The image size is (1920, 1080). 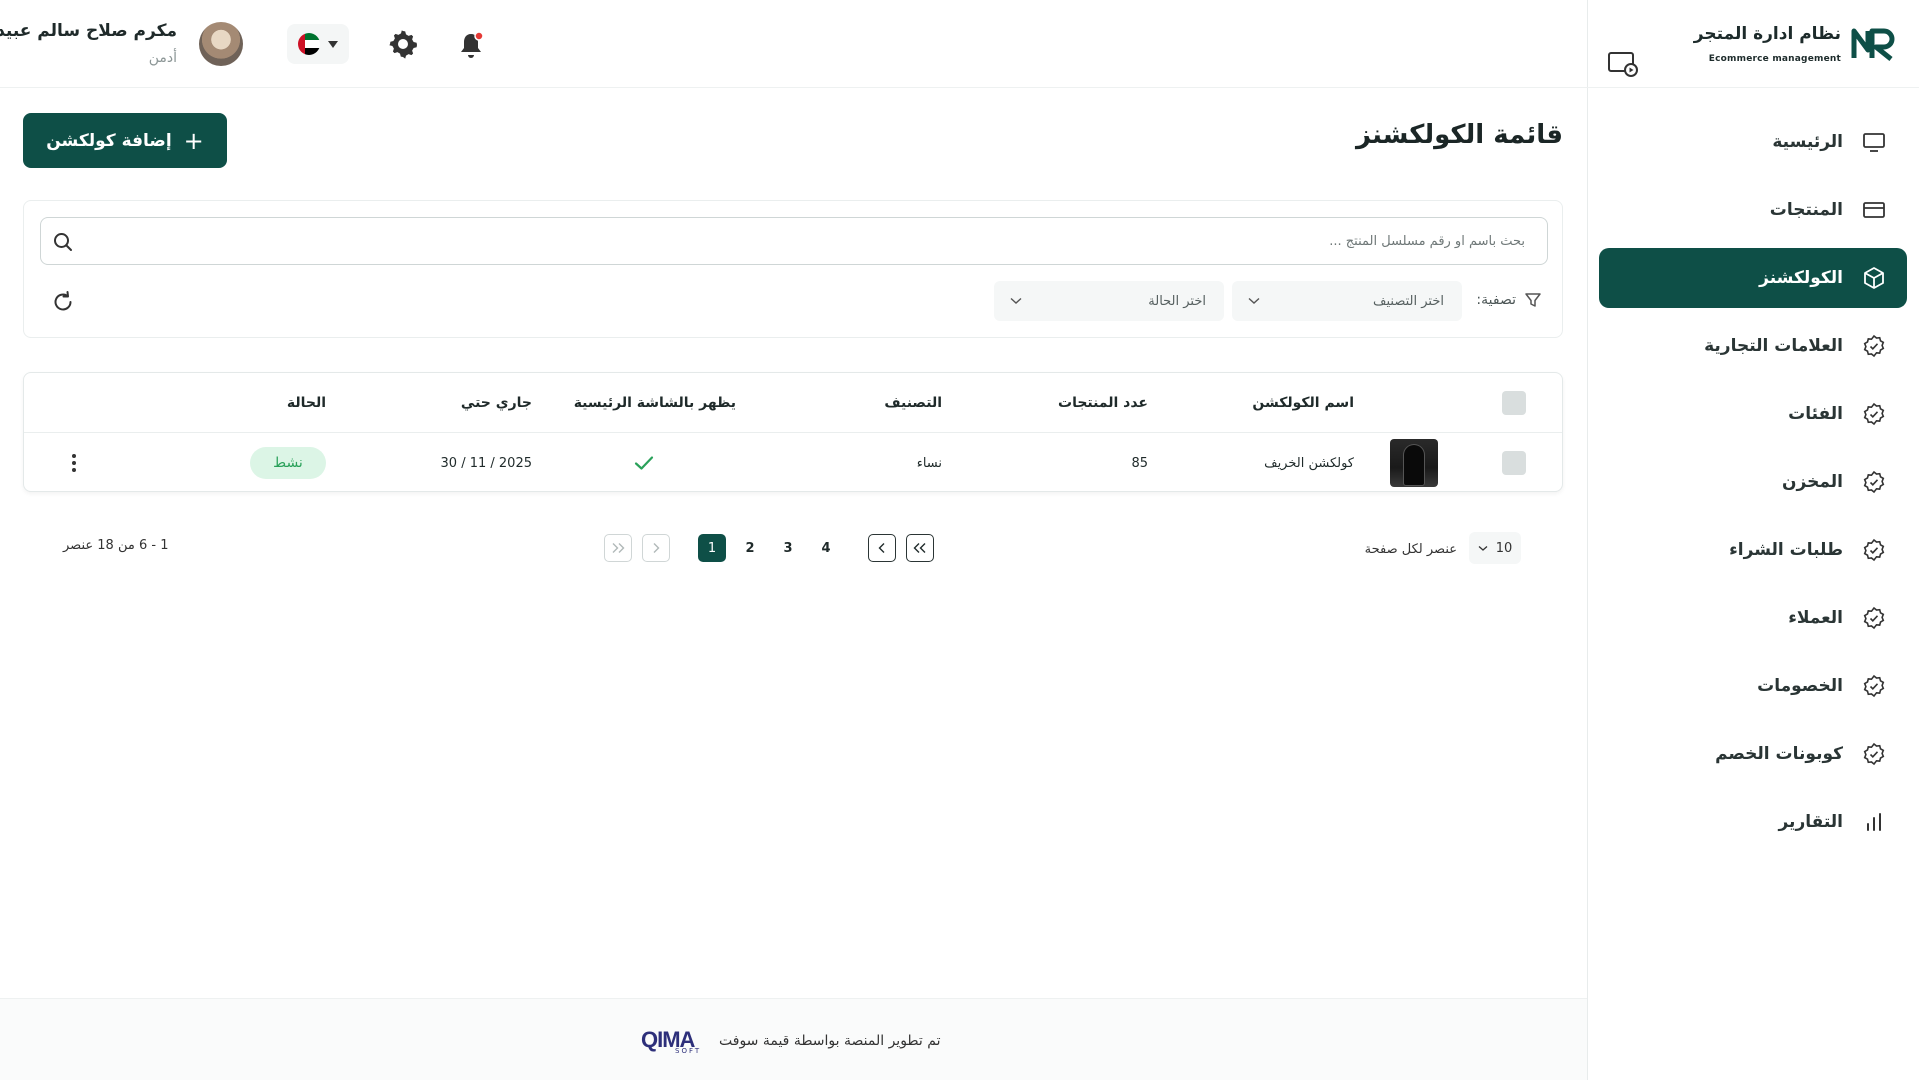 What do you see at coordinates (1754, 618) in the screenshot?
I see `sidebar-item-customers: العملاء` at bounding box center [1754, 618].